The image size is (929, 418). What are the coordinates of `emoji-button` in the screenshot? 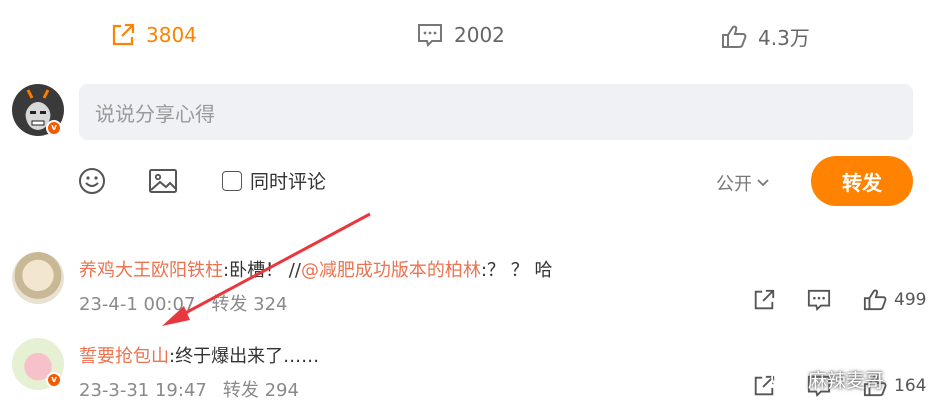 It's located at (92, 183).